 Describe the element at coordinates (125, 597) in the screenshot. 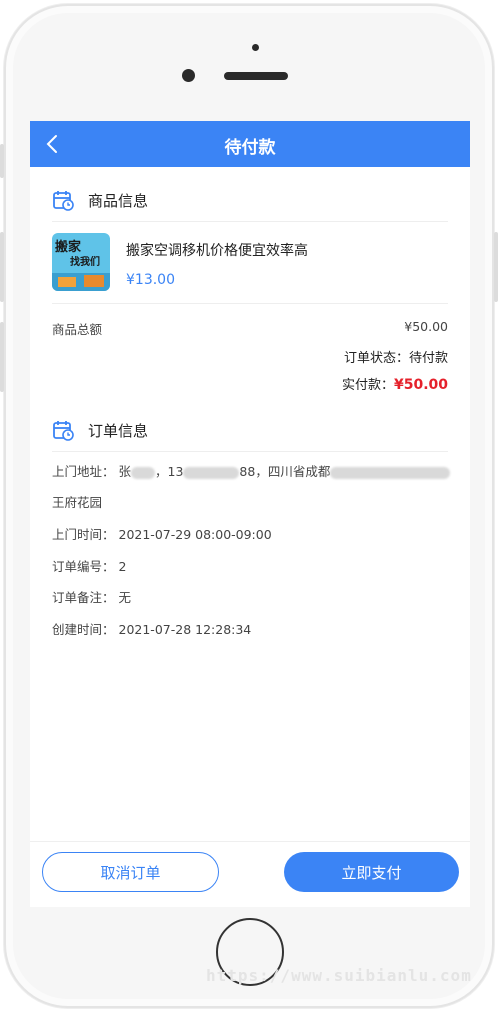

I see `remark-value: 无` at that location.